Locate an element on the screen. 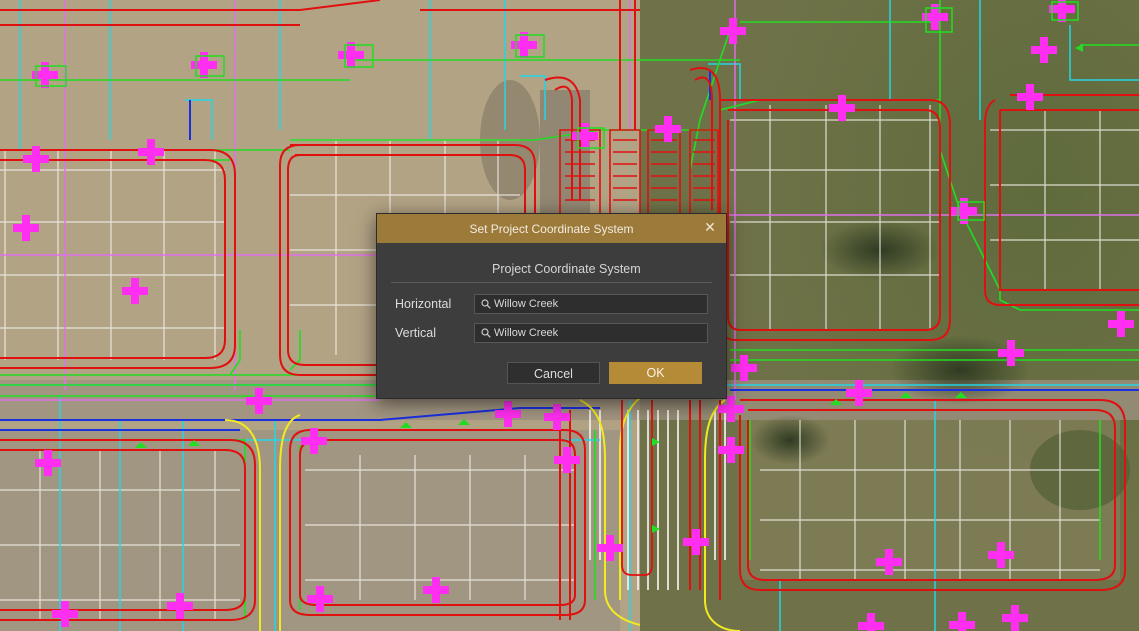  vertical-label: Vertical is located at coordinates (415, 333).